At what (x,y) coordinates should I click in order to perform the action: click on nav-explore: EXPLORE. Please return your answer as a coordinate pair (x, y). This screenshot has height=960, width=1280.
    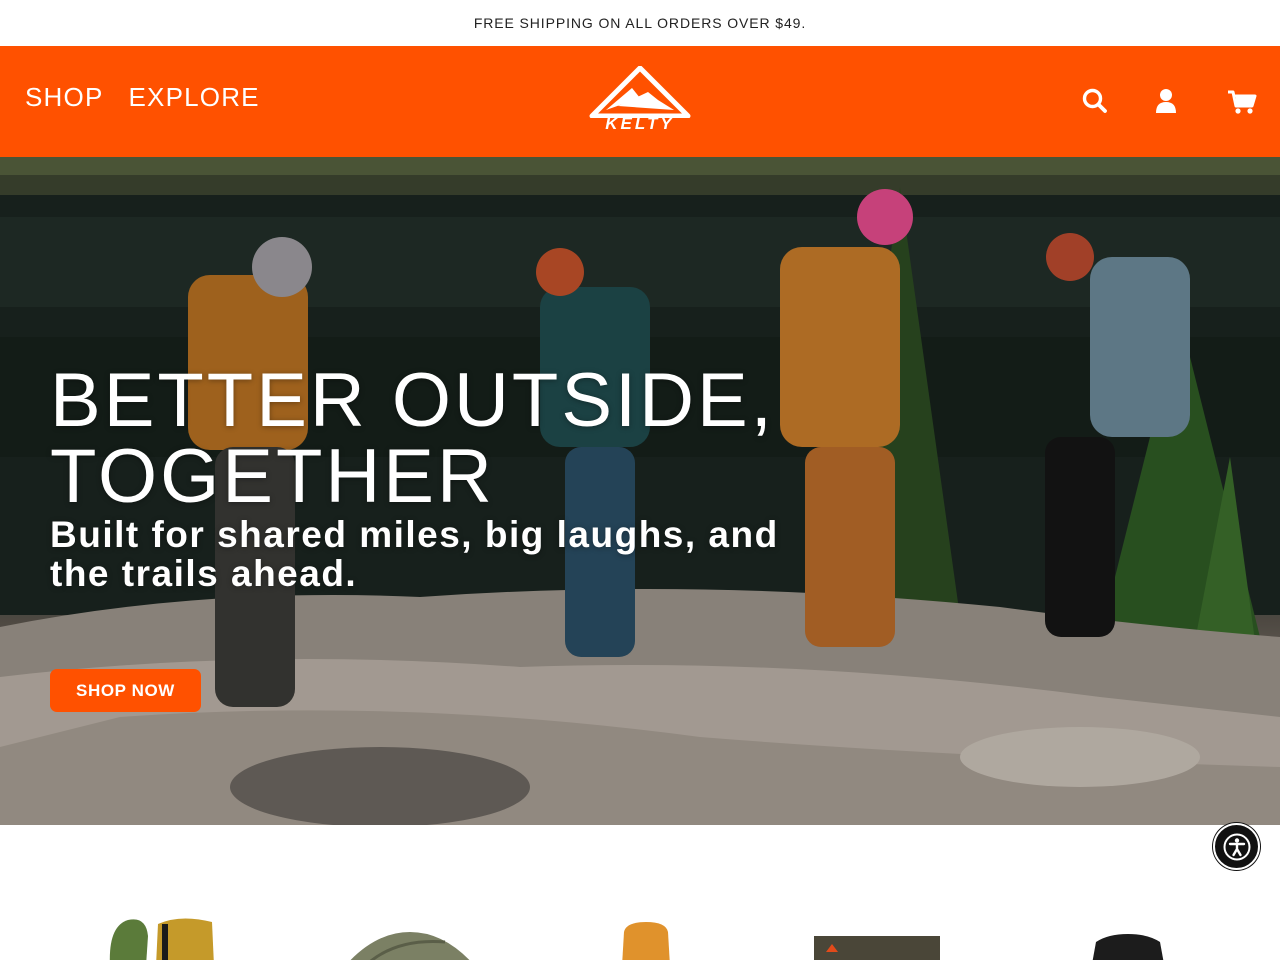
    Looking at the image, I should click on (193, 97).